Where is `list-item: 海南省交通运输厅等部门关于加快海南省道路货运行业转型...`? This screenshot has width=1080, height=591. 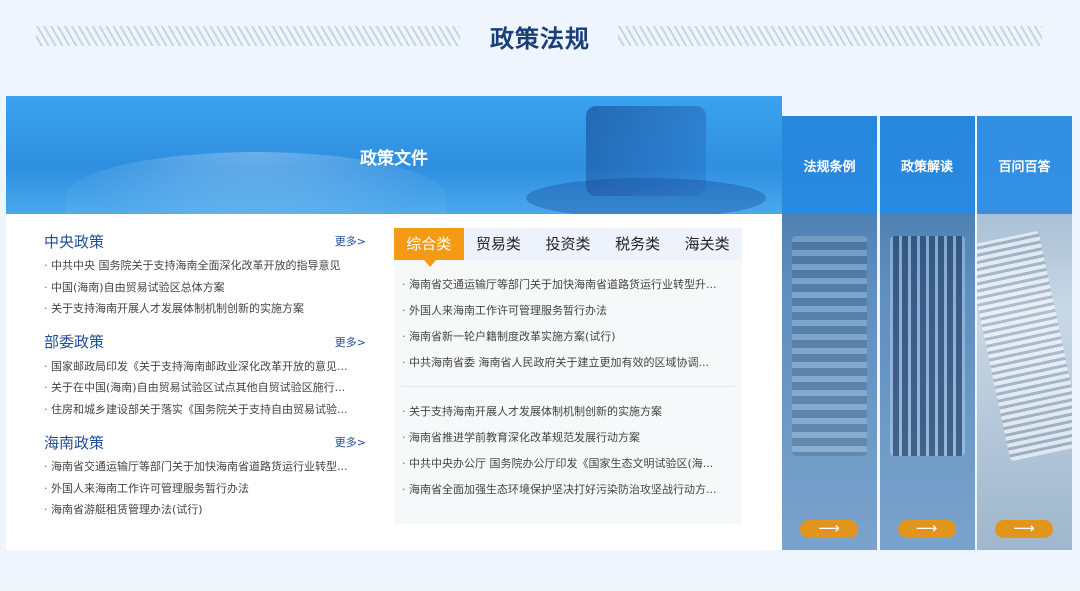
list-item: 海南省交通运输厅等部门关于加快海南省道路货运行业转型... is located at coordinates (205, 467).